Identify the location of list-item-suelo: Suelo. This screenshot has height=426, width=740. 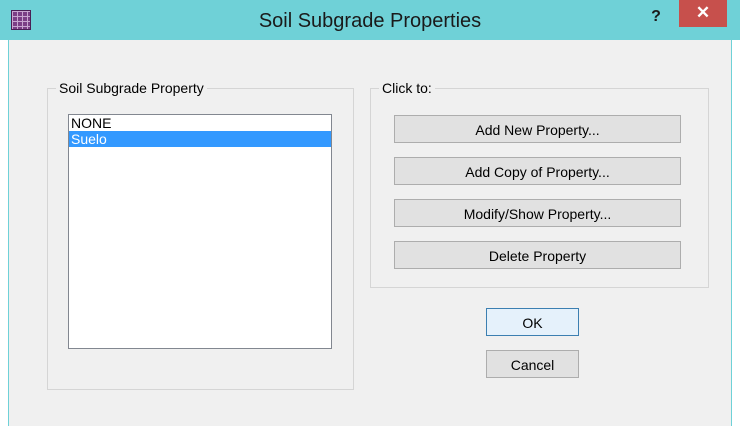
(200, 139).